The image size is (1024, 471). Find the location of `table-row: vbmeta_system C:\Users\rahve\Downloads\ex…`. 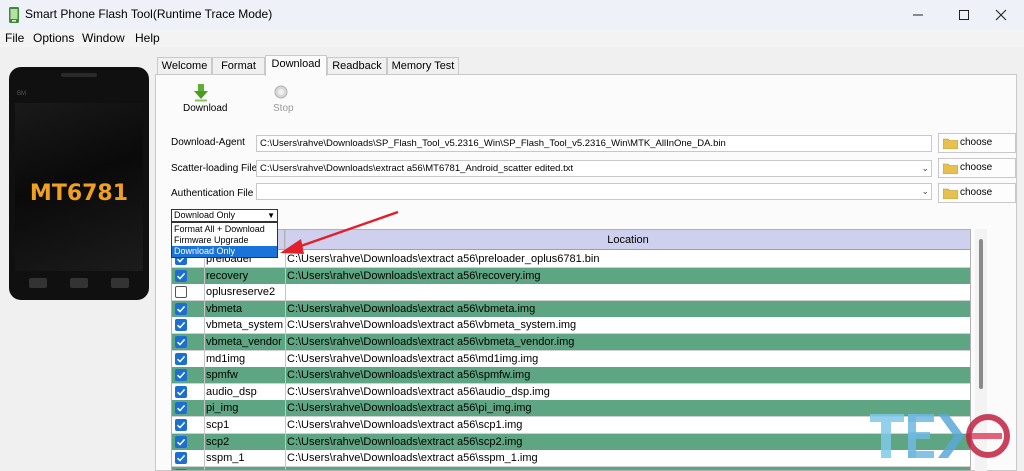

table-row: vbmeta_system C:\Users\rahve\Downloads\ex… is located at coordinates (571, 326).